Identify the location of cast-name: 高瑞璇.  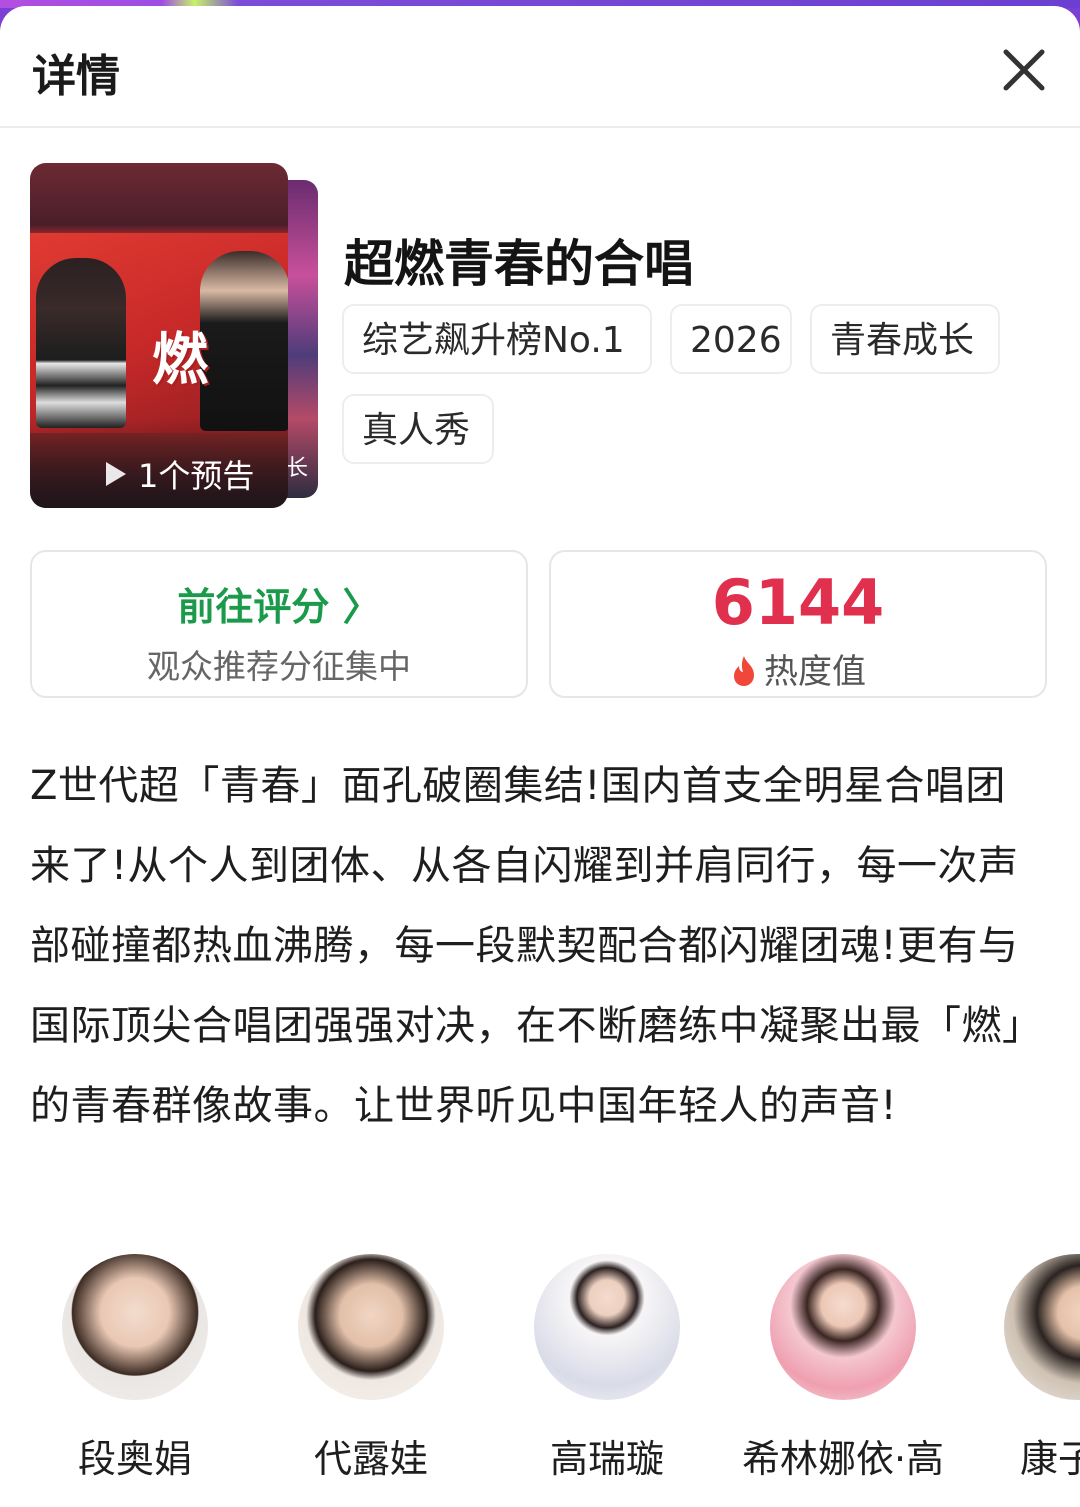
(606, 1459).